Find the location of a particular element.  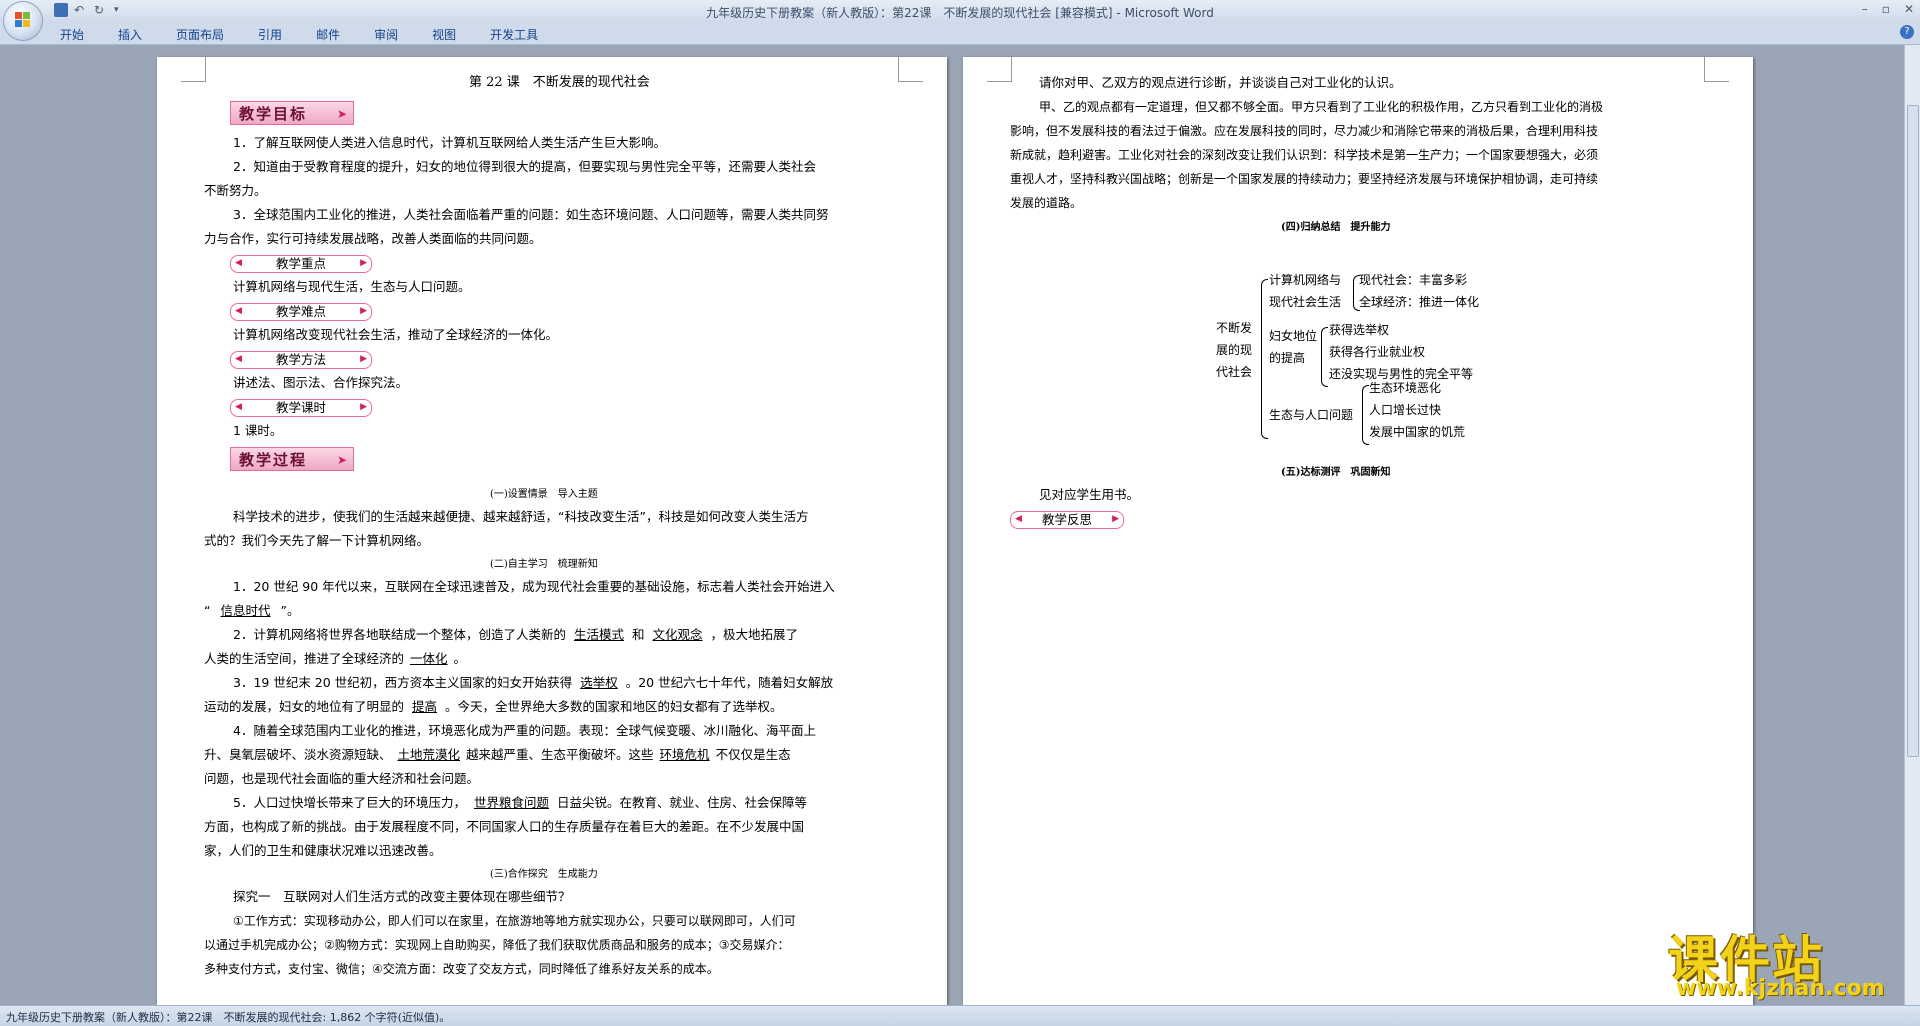

scrollbar-thumb is located at coordinates (1913, 431).